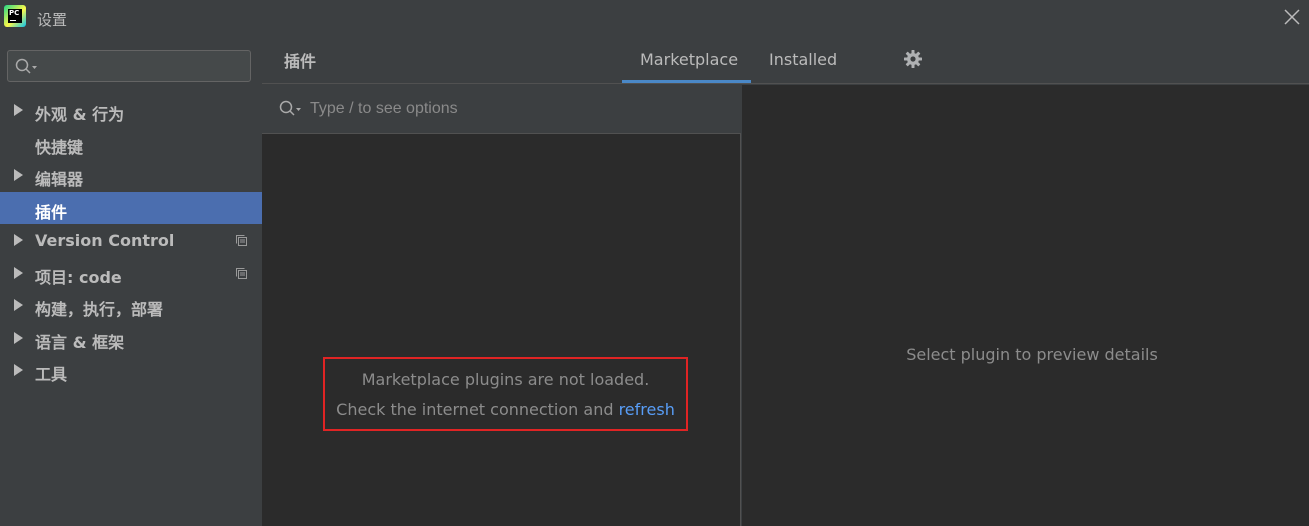 The height and width of the screenshot is (526, 1309). Describe the element at coordinates (913, 59) in the screenshot. I see `gear-icon` at that location.